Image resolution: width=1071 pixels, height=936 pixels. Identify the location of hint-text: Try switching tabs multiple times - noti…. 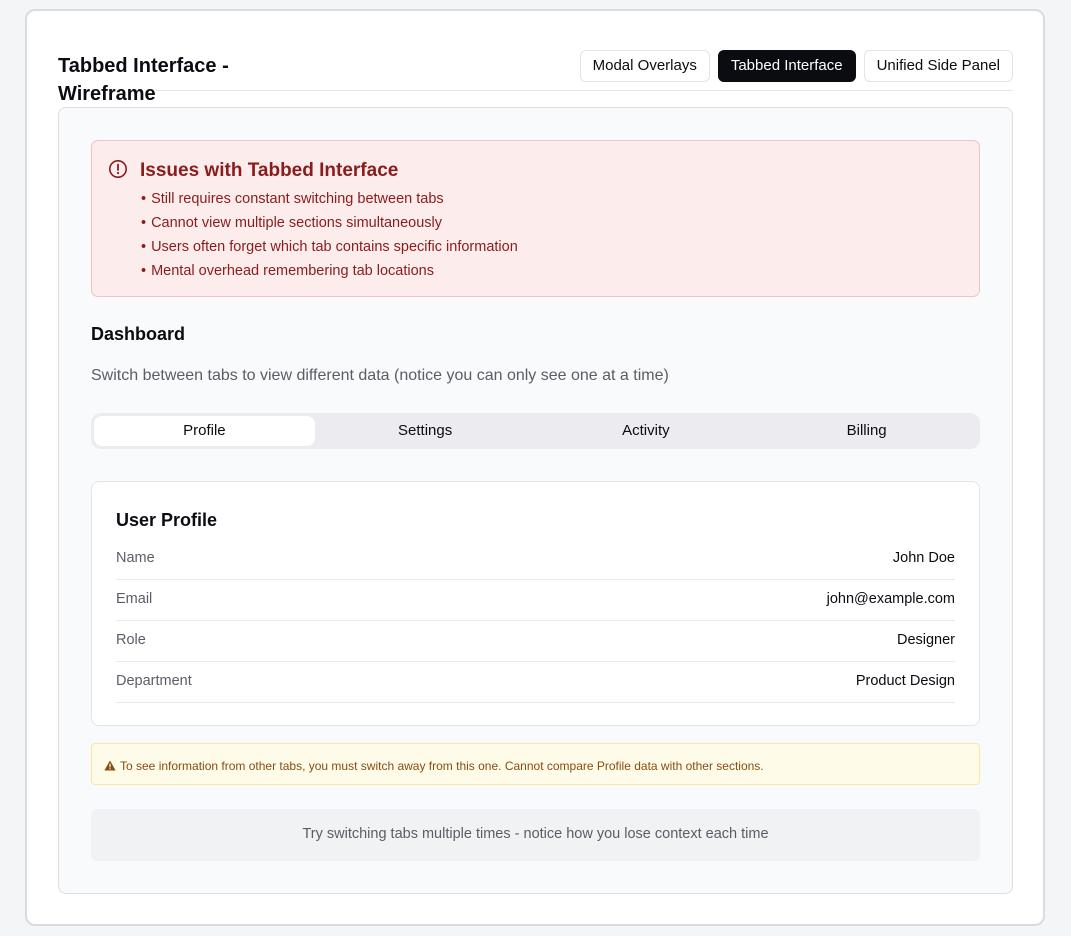
(535, 834).